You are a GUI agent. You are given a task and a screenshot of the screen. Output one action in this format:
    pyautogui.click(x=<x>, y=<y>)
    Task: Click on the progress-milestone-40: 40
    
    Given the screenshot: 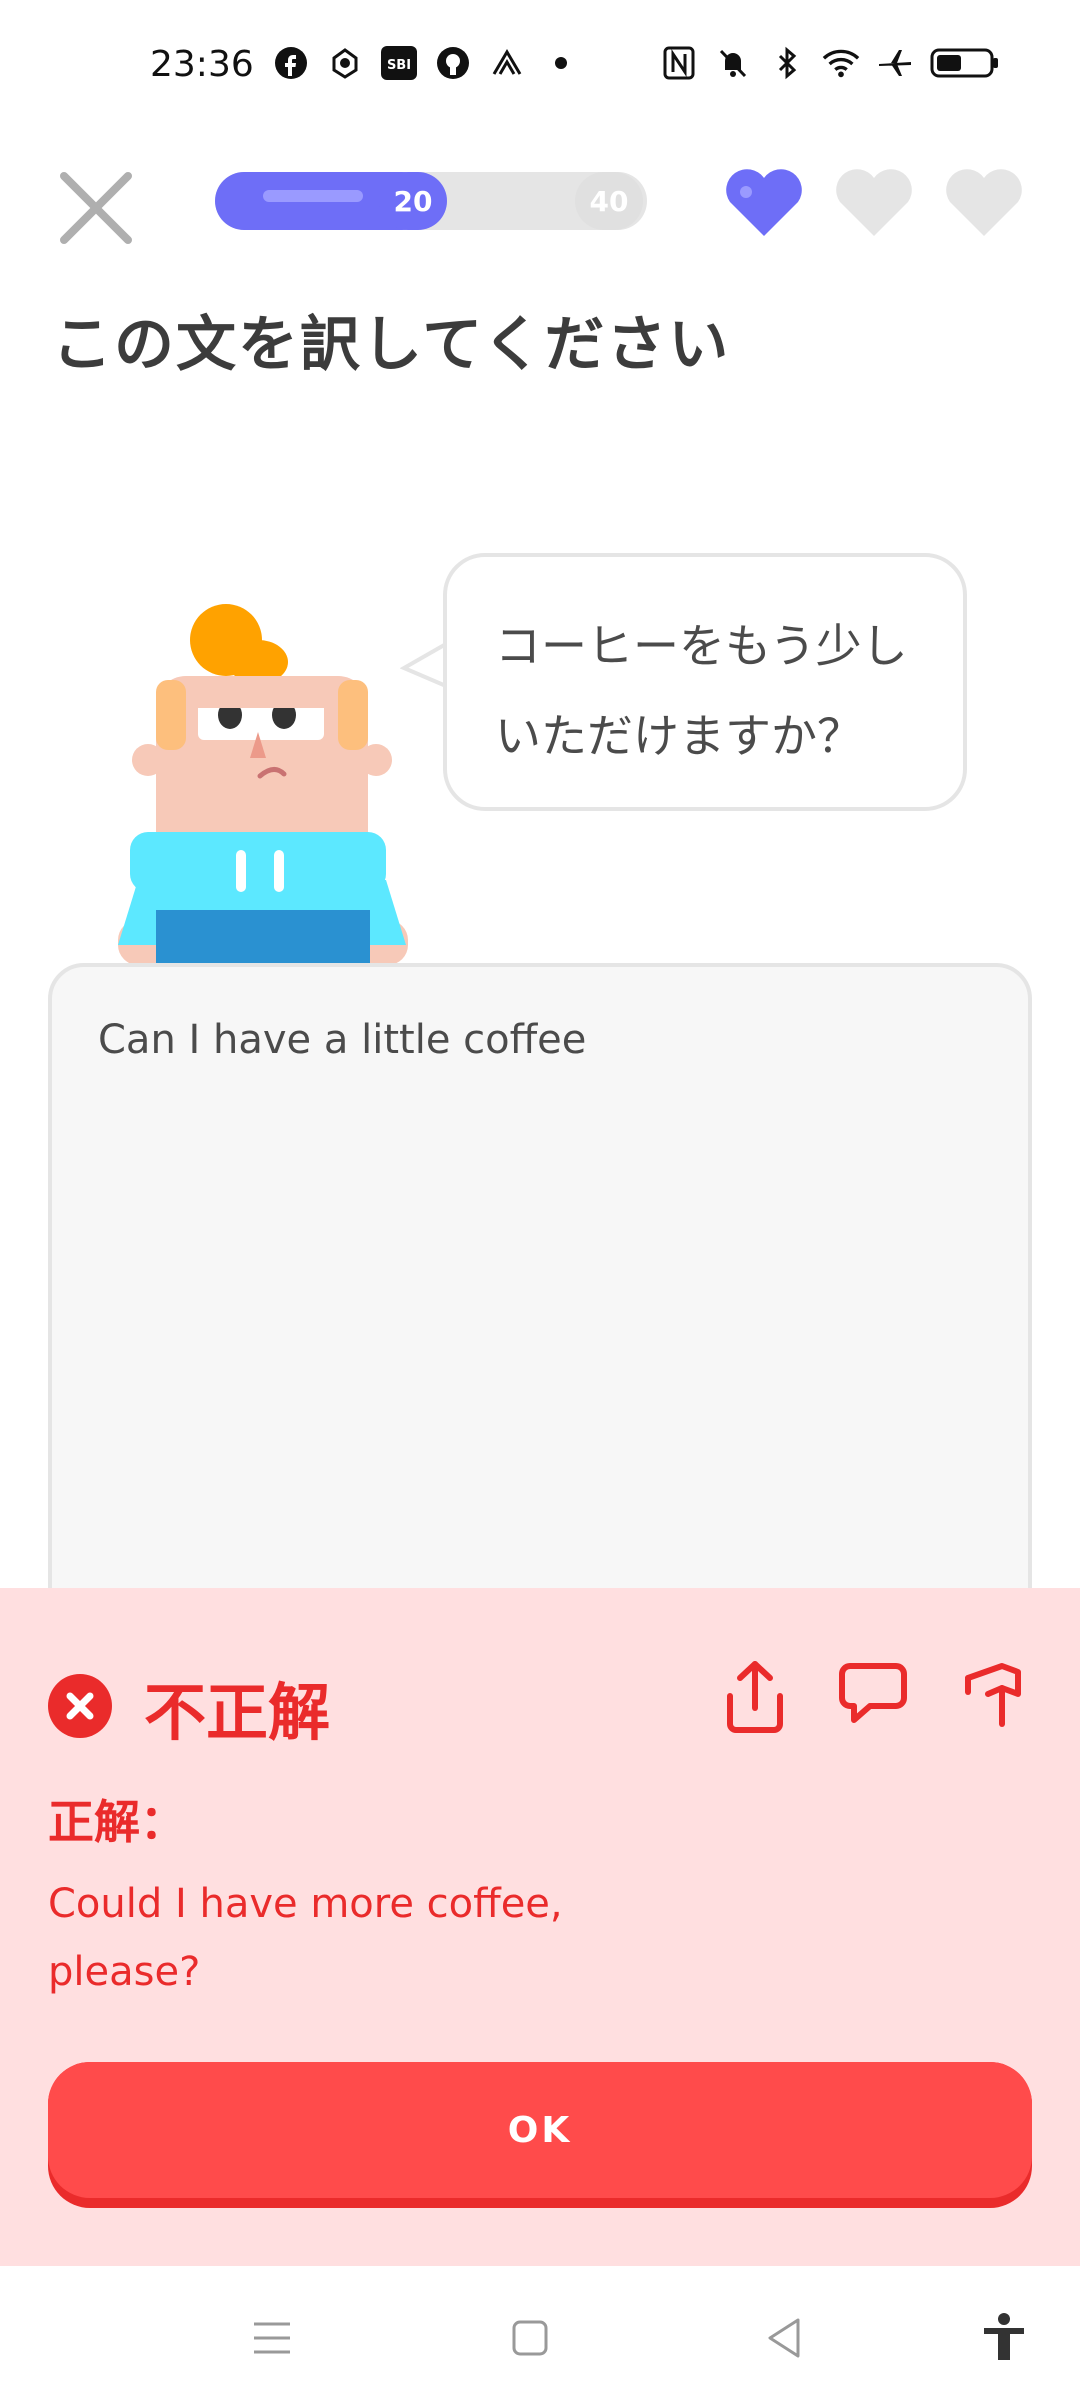 What is the action you would take?
    pyautogui.click(x=609, y=201)
    